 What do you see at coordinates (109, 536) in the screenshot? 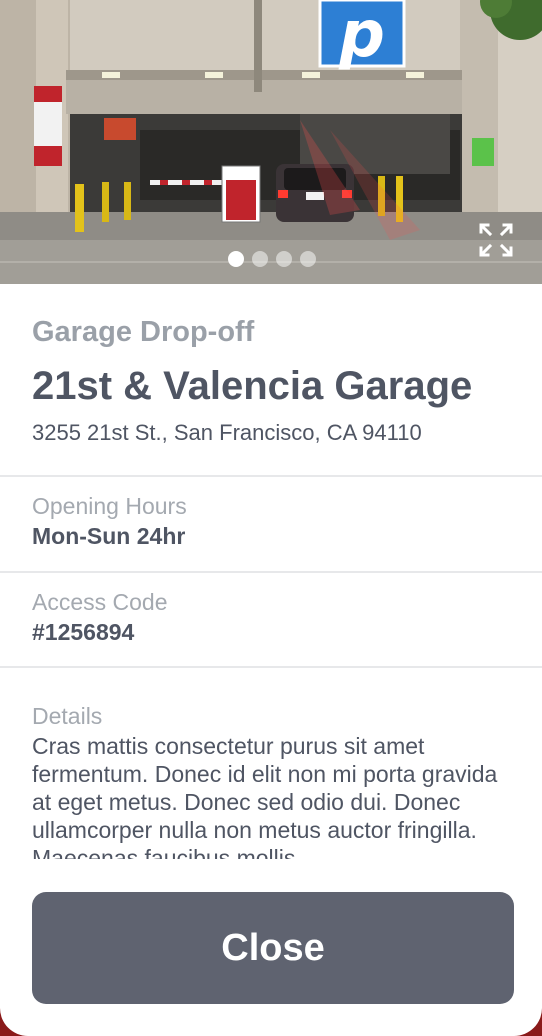
I see `opening-hours-value: Mon-Sun 24hr` at bounding box center [109, 536].